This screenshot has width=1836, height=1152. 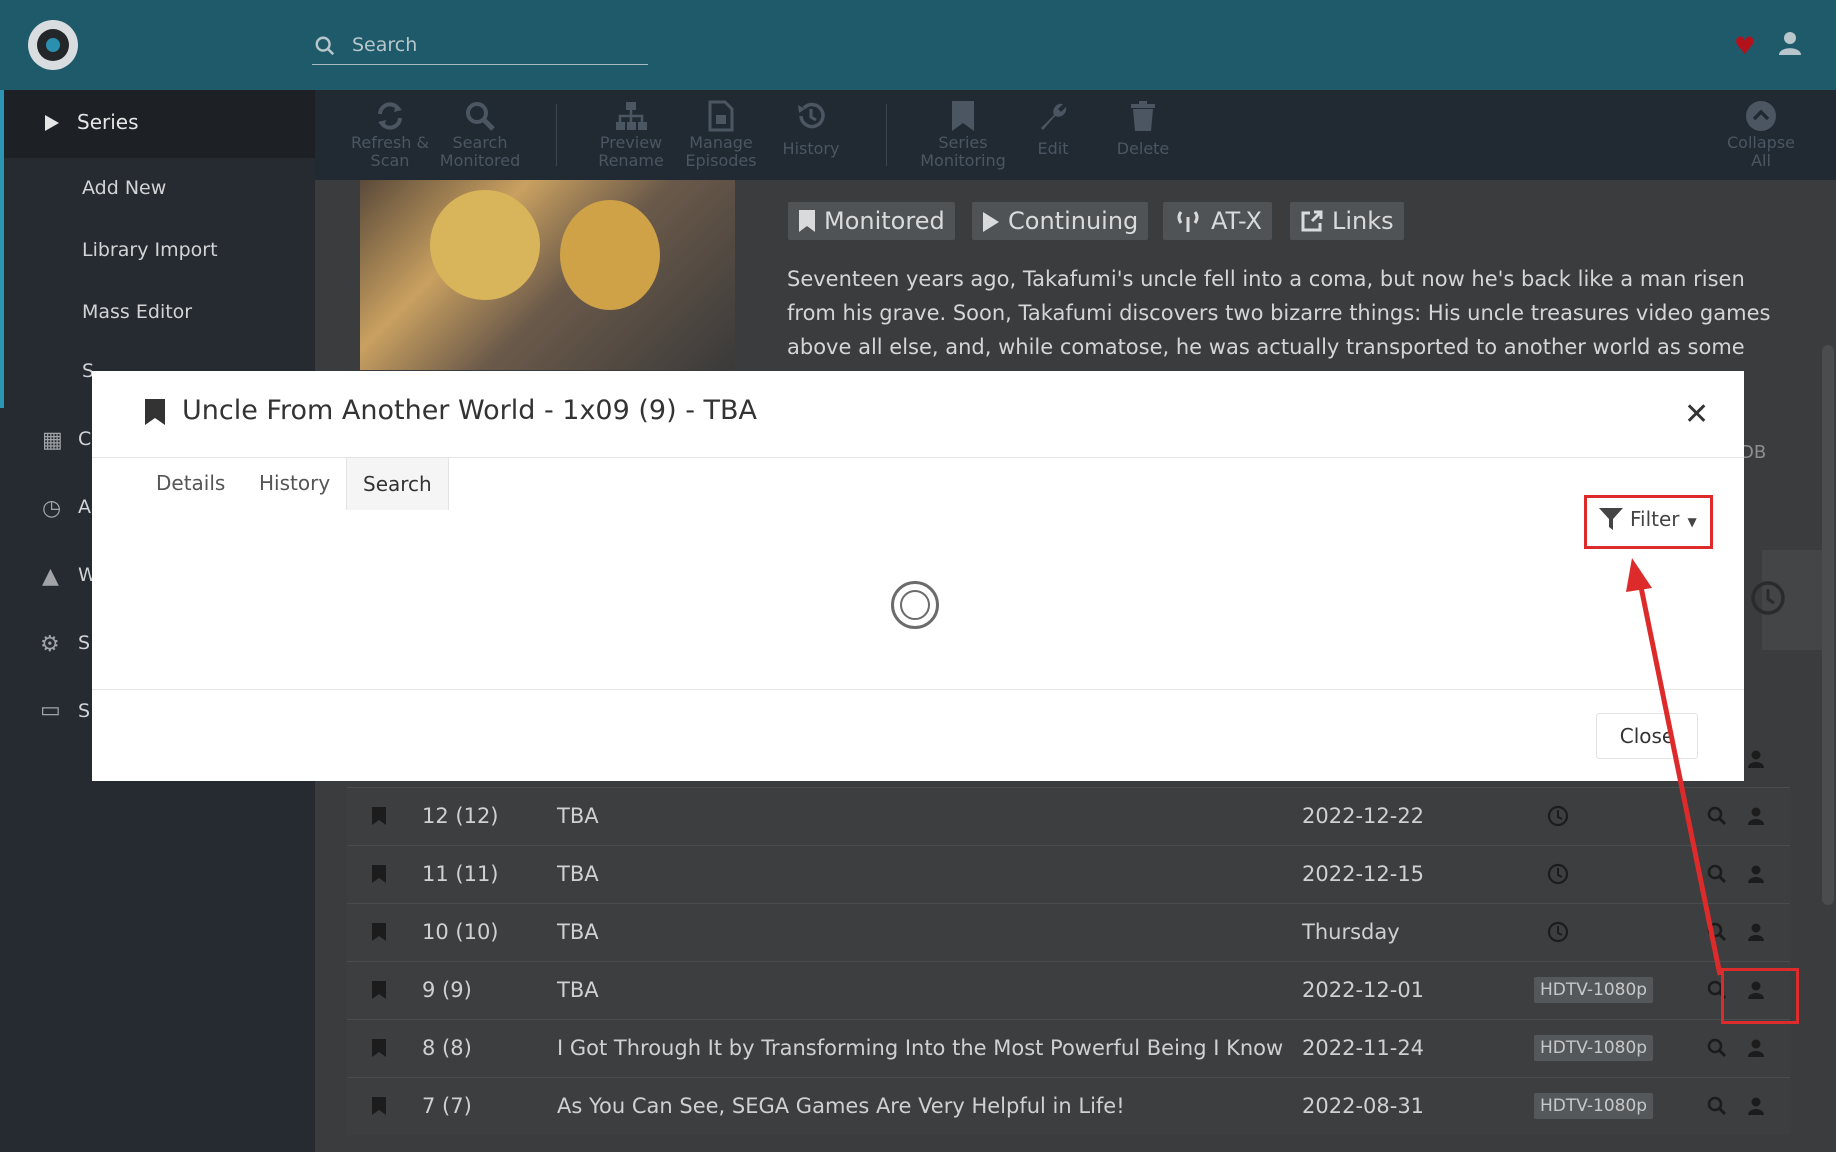 What do you see at coordinates (1745, 46) in the screenshot?
I see `heart-icon: ♥` at bounding box center [1745, 46].